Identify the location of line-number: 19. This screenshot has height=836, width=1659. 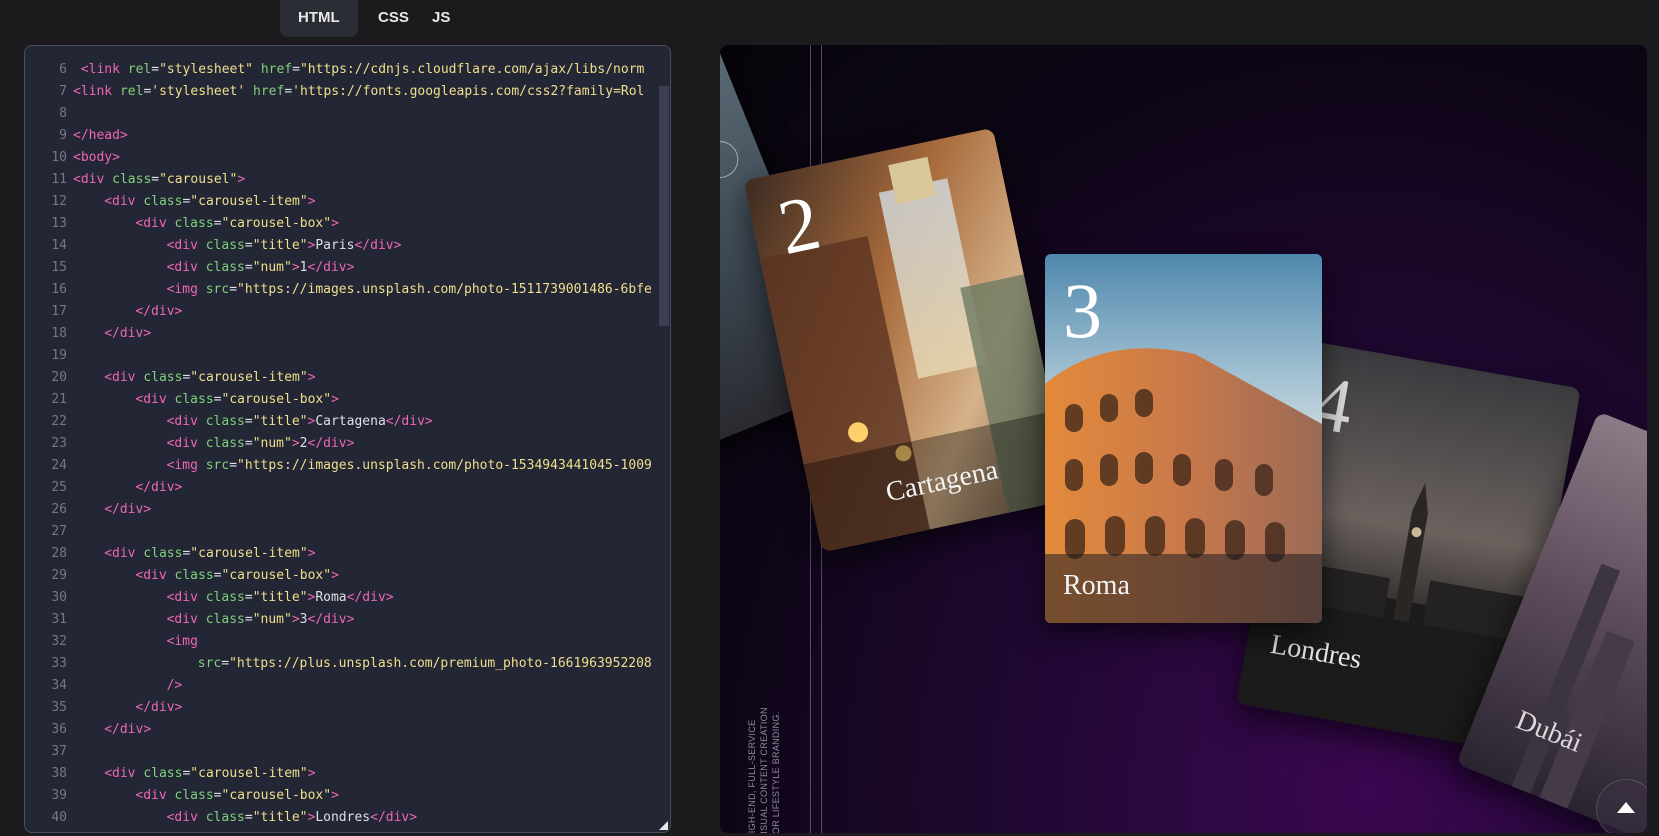
(59, 355).